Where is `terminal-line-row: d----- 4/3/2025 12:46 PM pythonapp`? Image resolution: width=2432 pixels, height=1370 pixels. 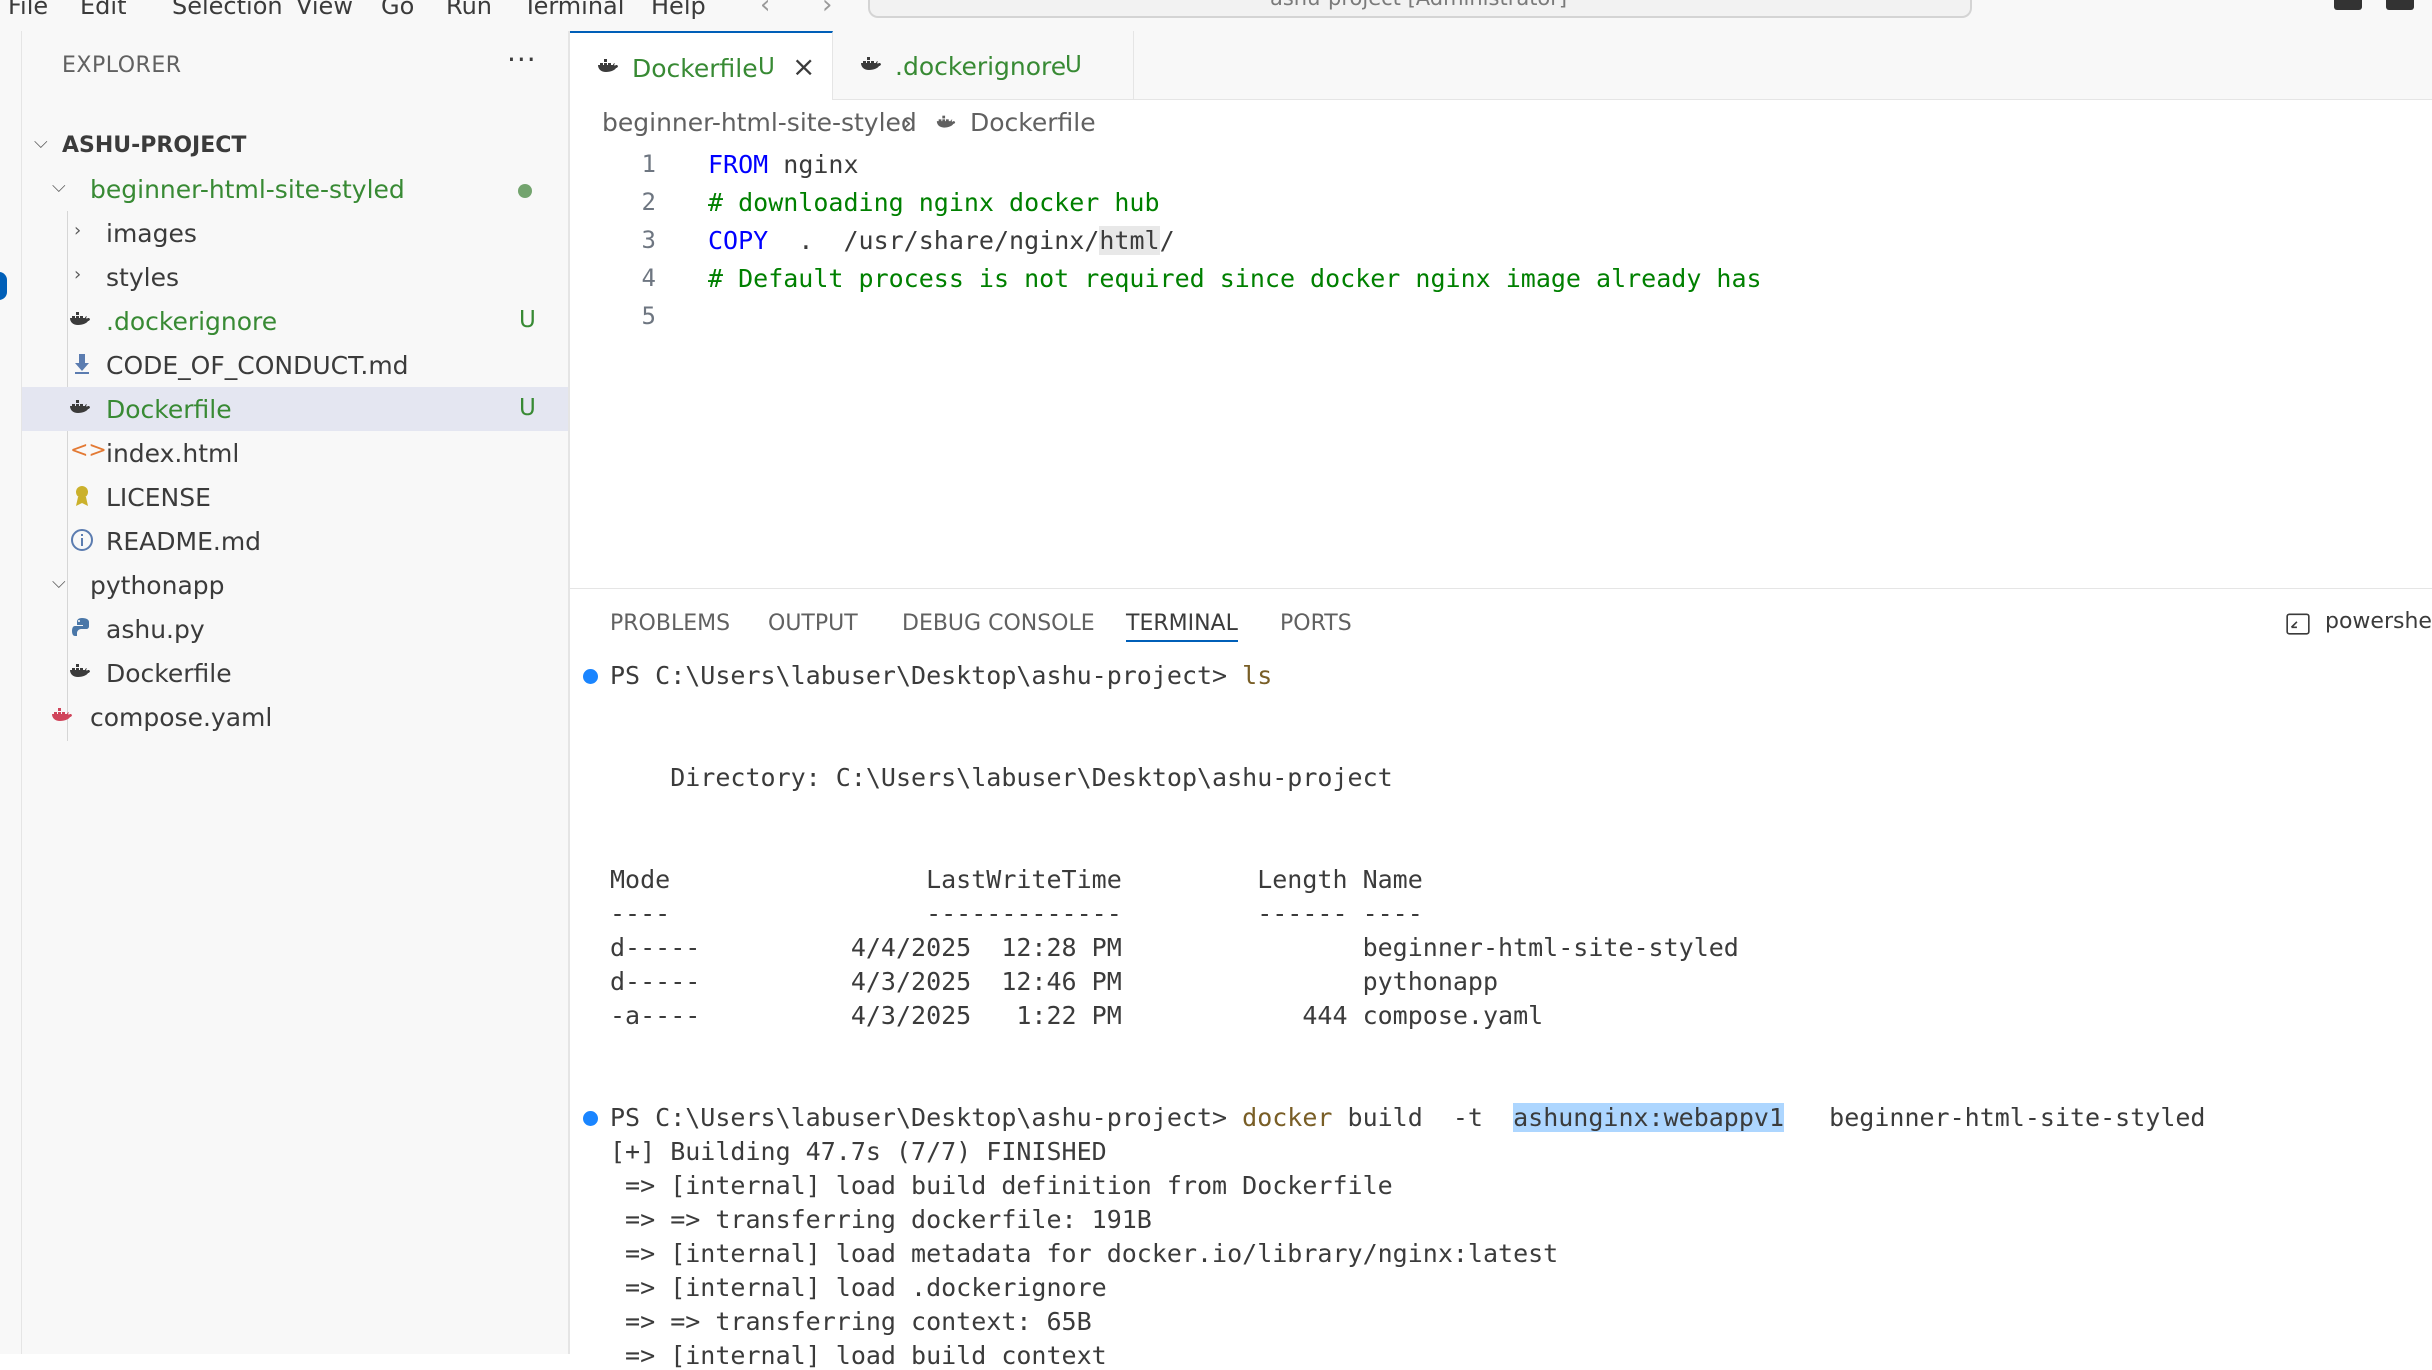 terminal-line-row: d----- 4/3/2025 12:46 PM pythonapp is located at coordinates (1054, 981).